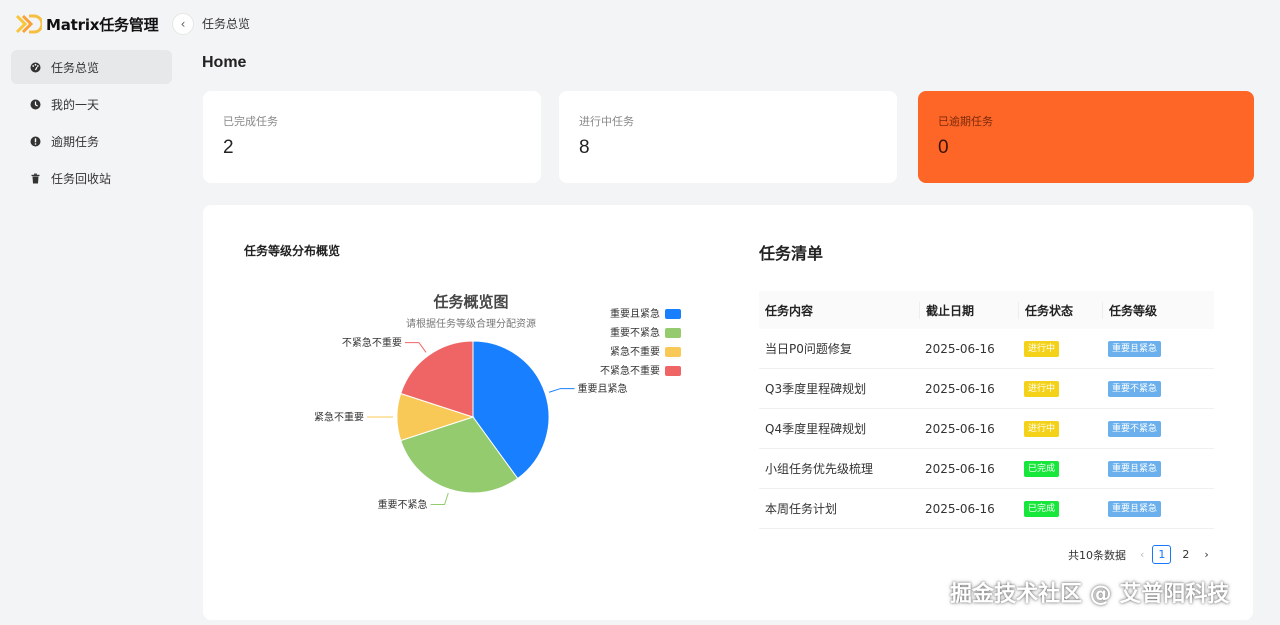 This screenshot has height=625, width=1280. What do you see at coordinates (791, 253) in the screenshot?
I see `task-list-heading: 任务清单` at bounding box center [791, 253].